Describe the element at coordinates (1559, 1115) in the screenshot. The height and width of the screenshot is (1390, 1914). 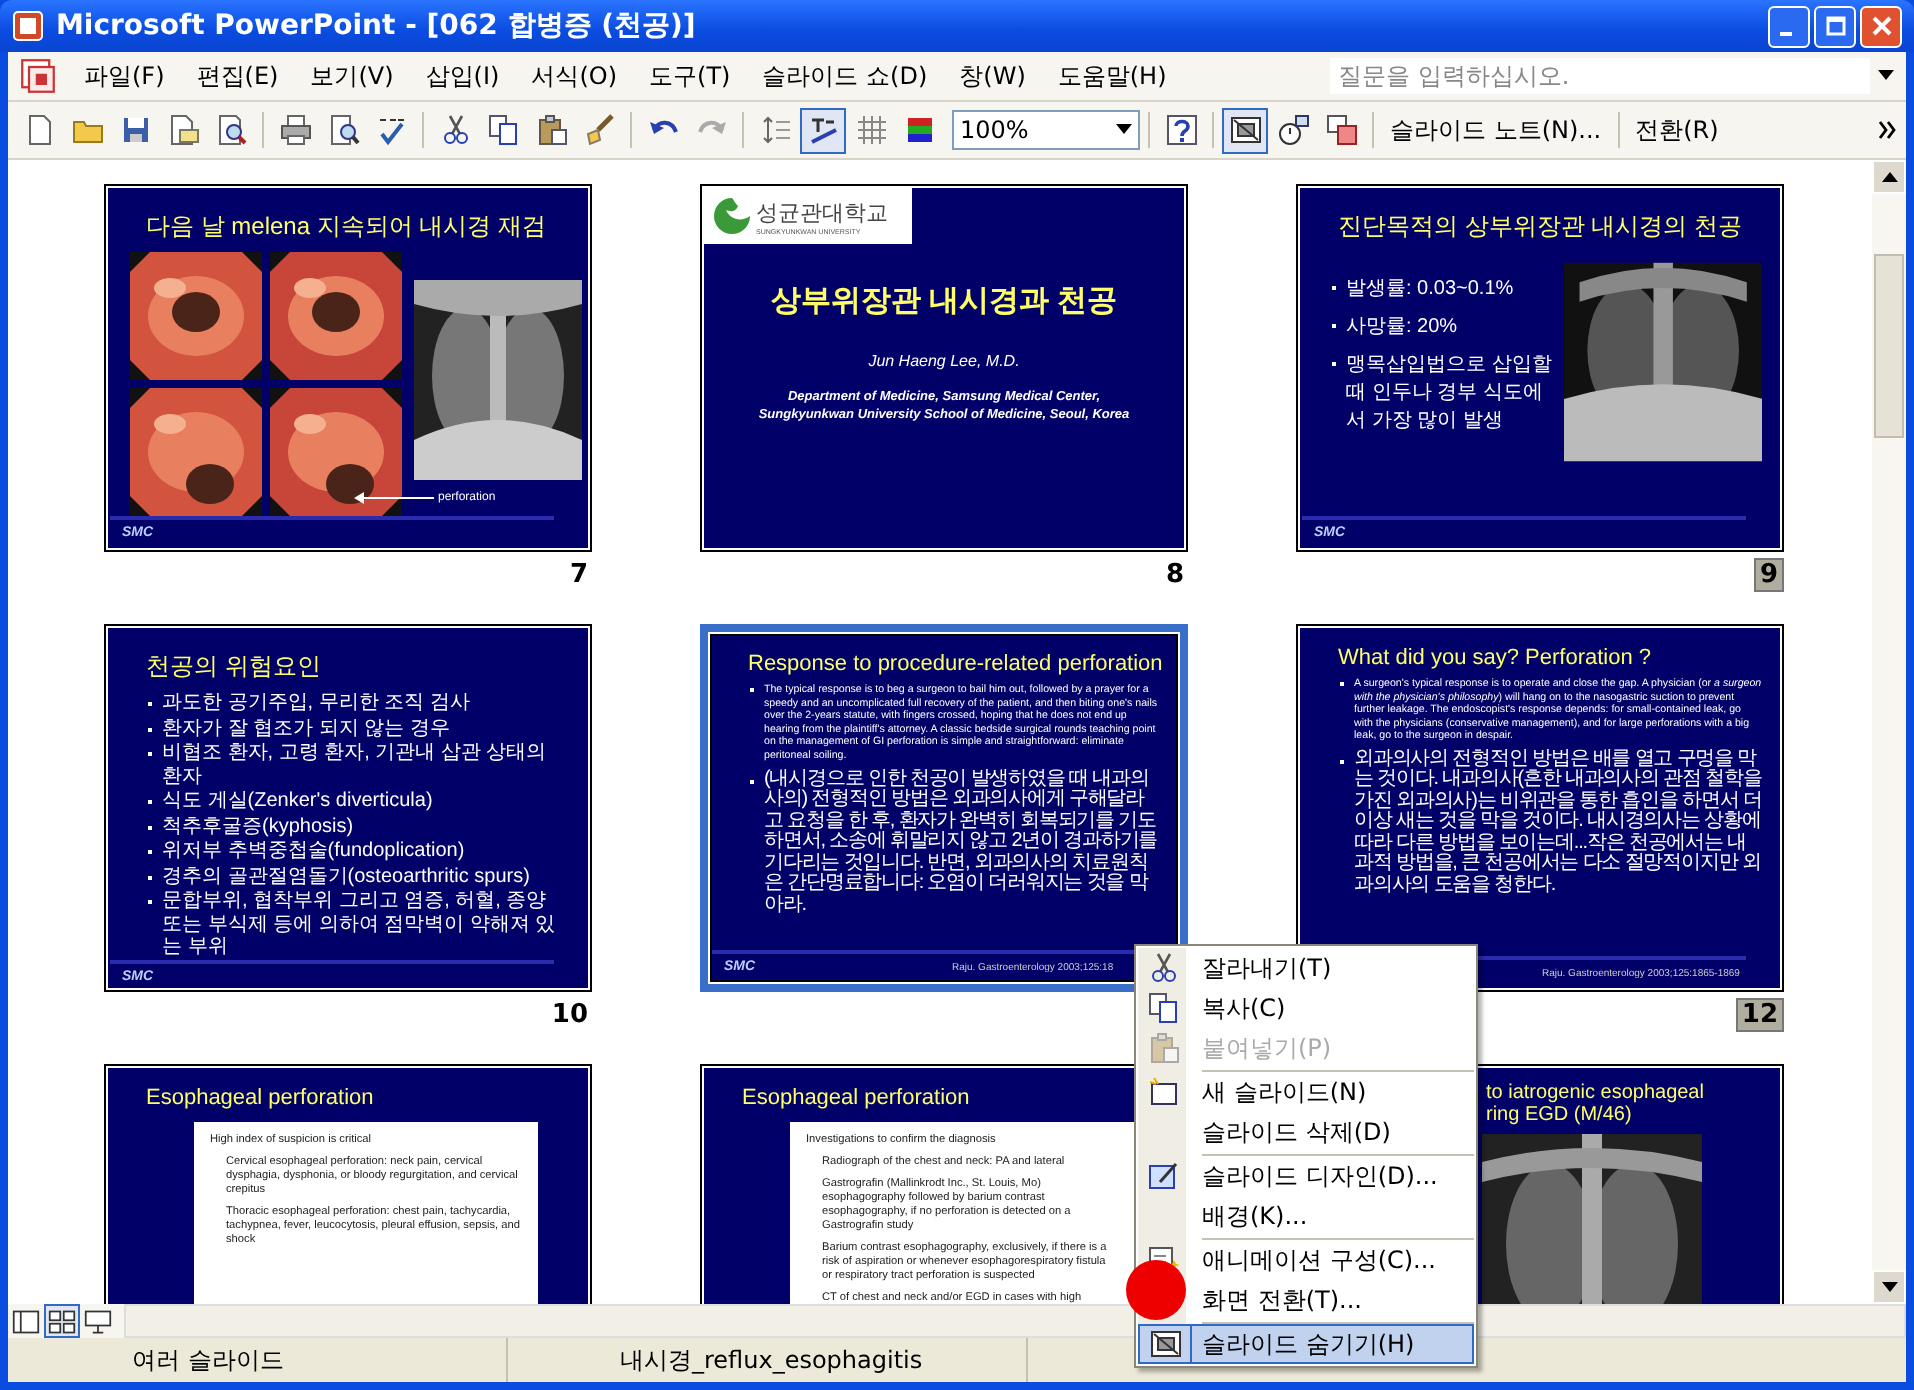
I see `slide-title: ring EGD (M/46)` at that location.